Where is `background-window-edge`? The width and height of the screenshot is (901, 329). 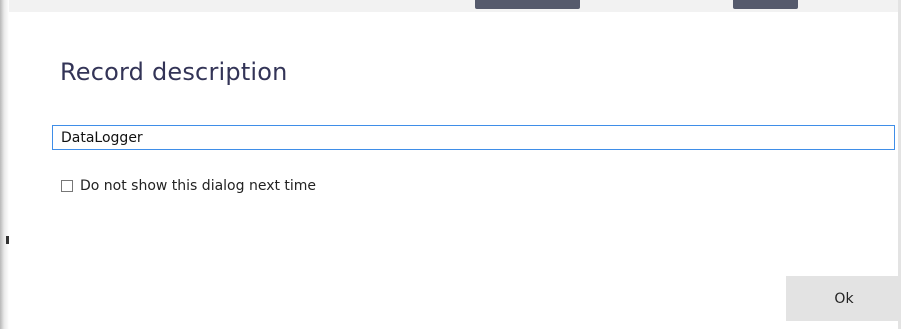
background-window-edge is located at coordinates (4, 164).